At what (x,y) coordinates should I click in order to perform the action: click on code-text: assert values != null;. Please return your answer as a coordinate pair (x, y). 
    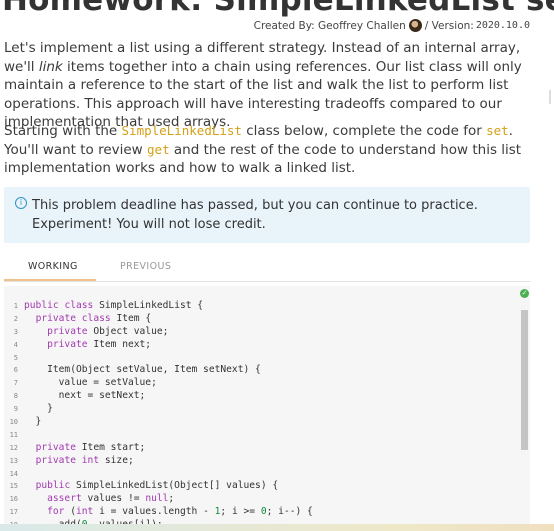
    Looking at the image, I should click on (111, 499).